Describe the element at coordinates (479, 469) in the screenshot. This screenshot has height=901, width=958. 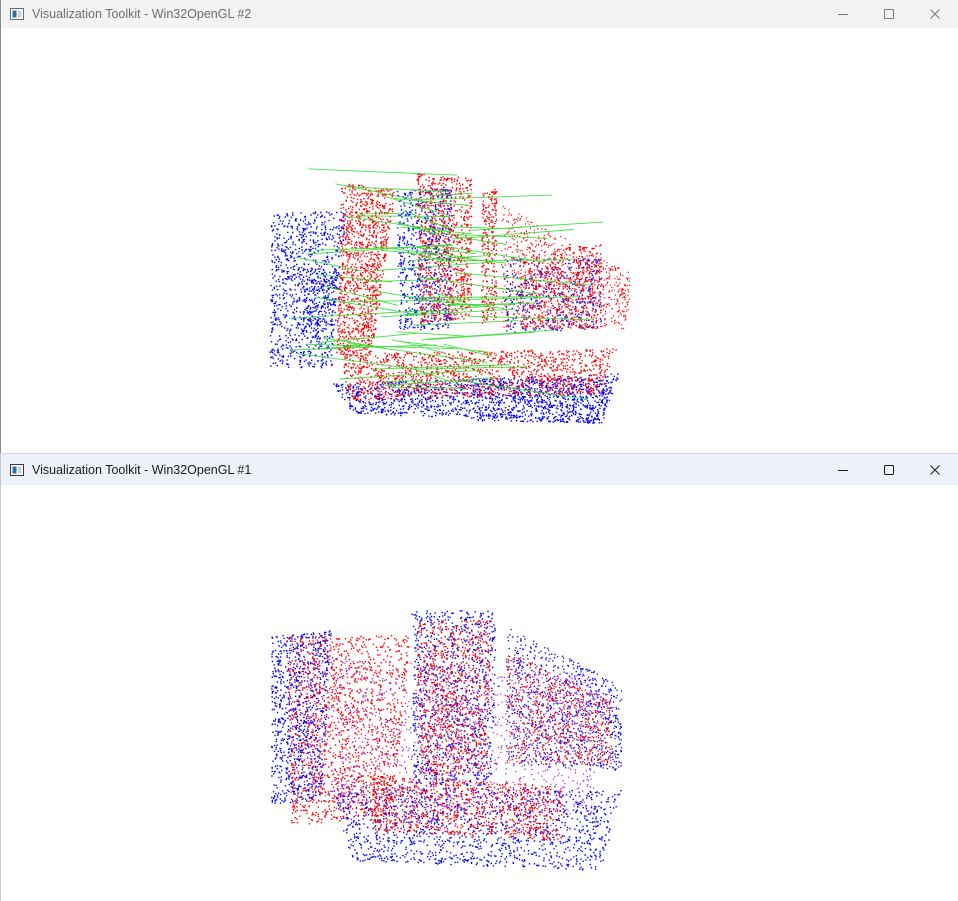
I see `window-1-titlebar: Visualization Toolkit - Win32OpenGL #1` at that location.